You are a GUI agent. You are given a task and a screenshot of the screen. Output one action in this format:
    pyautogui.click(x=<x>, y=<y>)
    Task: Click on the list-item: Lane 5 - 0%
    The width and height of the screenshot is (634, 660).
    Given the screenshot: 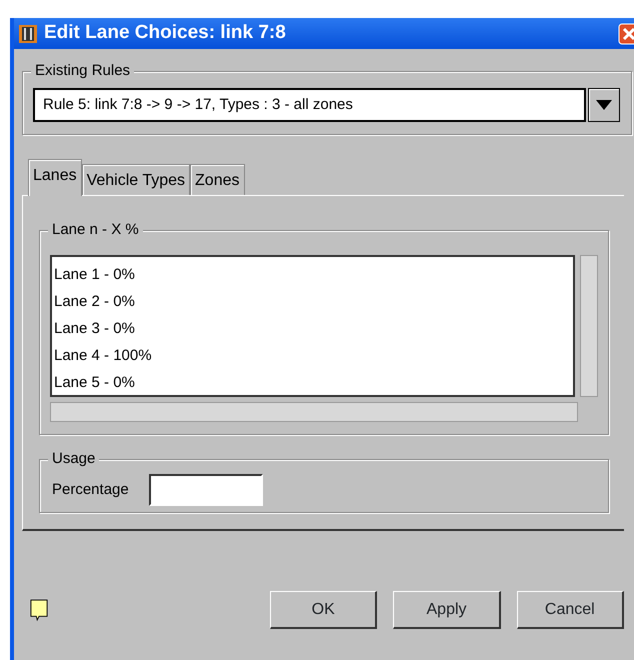 What is the action you would take?
    pyautogui.click(x=313, y=382)
    